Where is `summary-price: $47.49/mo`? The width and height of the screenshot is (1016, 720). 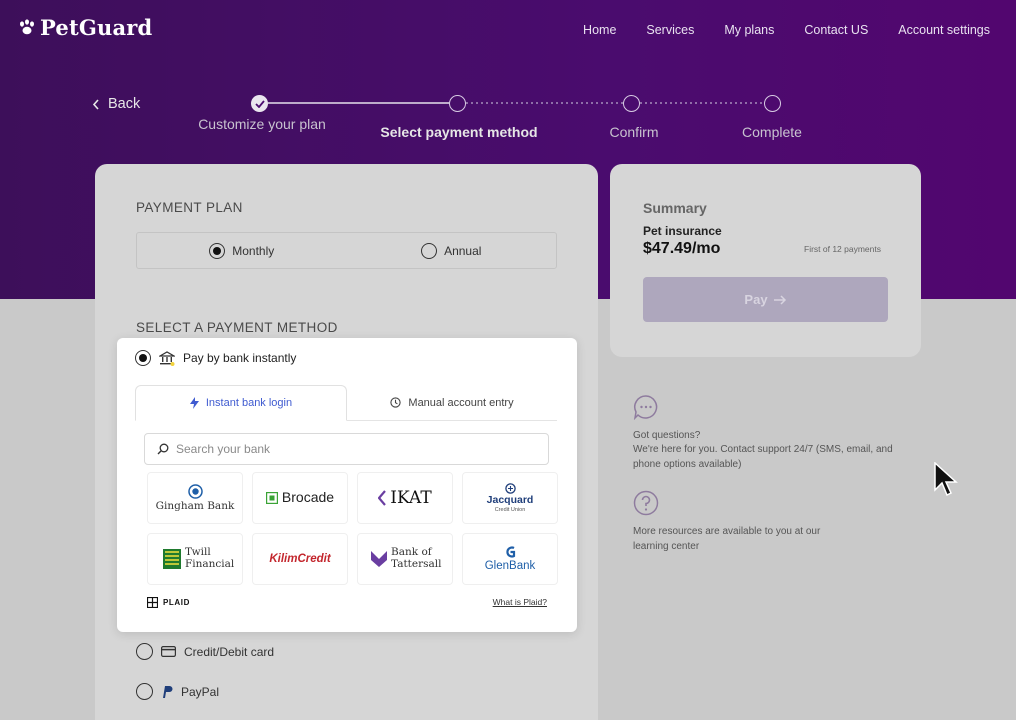 summary-price: $47.49/mo is located at coordinates (682, 248).